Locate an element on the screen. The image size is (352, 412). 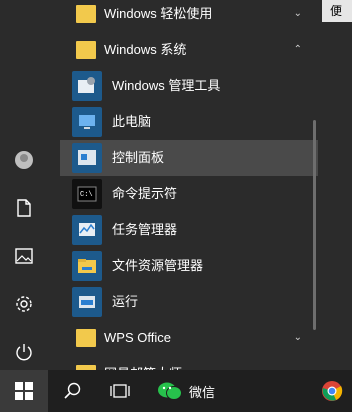
power-icon is located at coordinates (24, 352).